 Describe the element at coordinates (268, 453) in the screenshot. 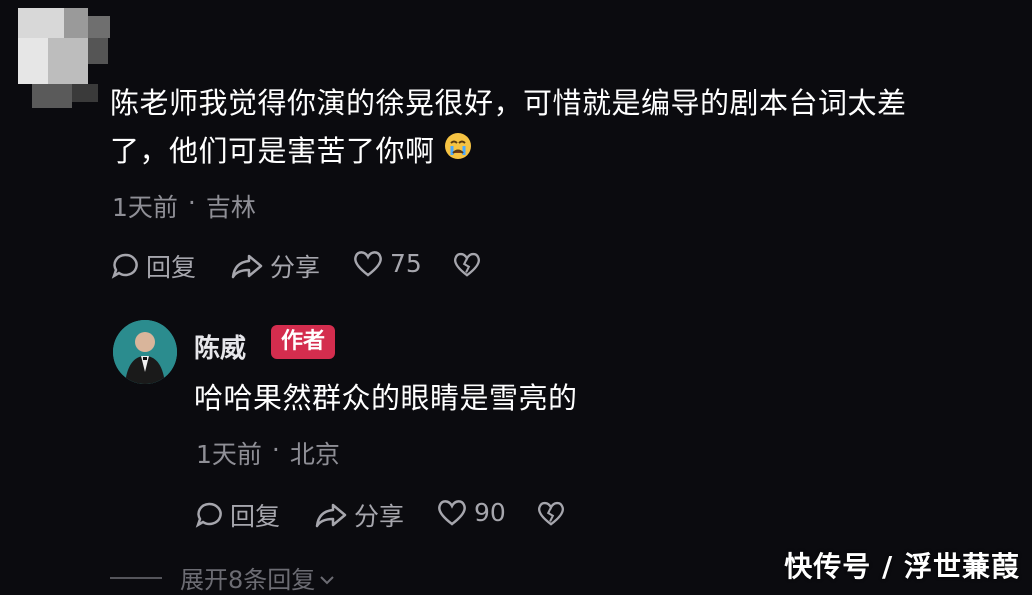

I see `reply-meta: 1天前 · 北京` at that location.